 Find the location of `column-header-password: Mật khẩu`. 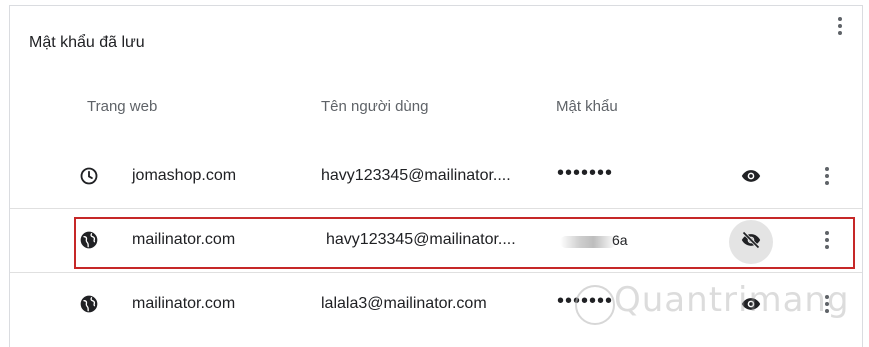

column-header-password: Mật khẩu is located at coordinates (587, 106).